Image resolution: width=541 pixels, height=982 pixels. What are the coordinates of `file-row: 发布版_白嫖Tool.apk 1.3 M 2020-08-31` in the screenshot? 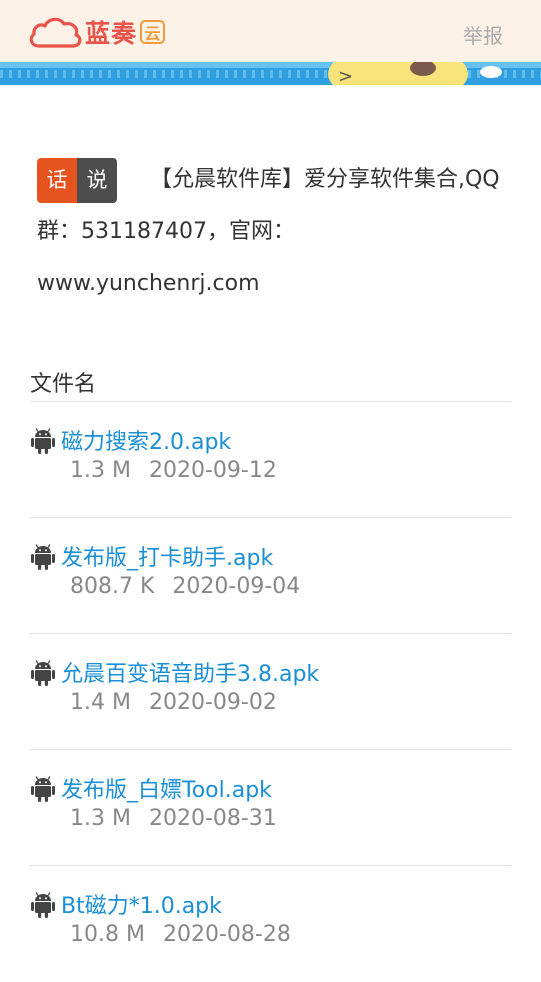 It's located at (270, 808).